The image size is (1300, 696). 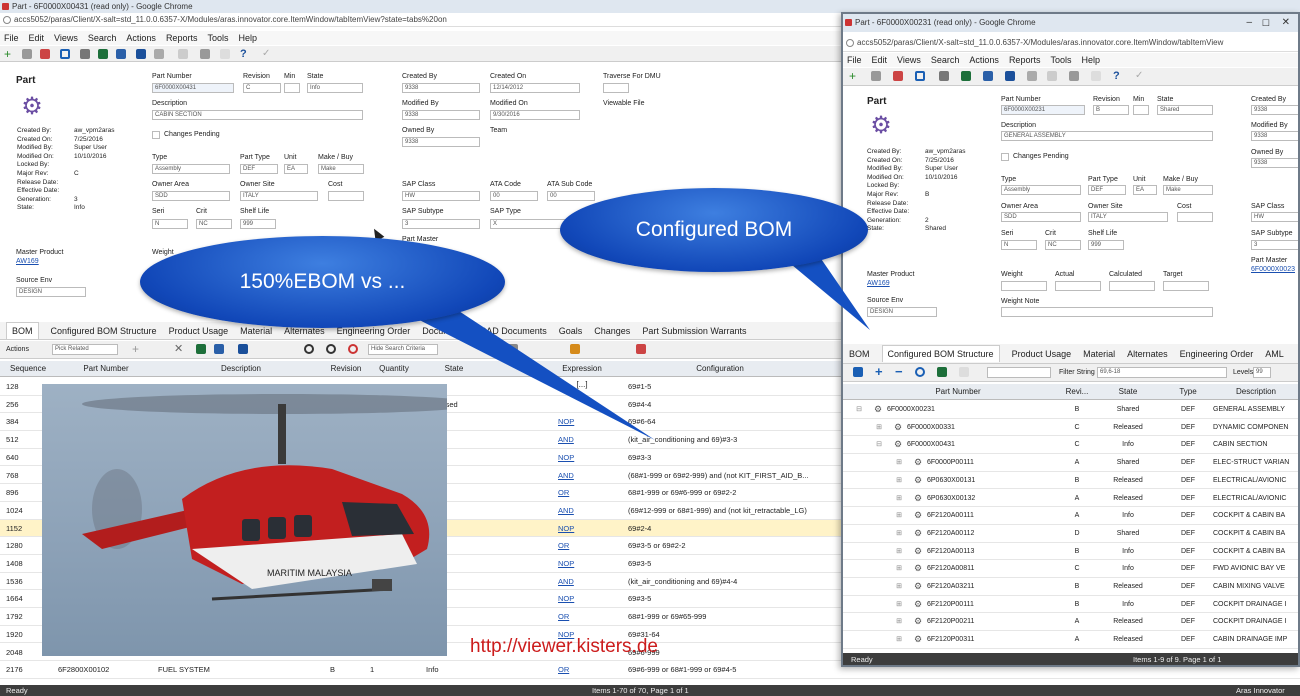 I want to click on helicopter-photo: MARITIM MALAYSIA, so click(x=244, y=520).